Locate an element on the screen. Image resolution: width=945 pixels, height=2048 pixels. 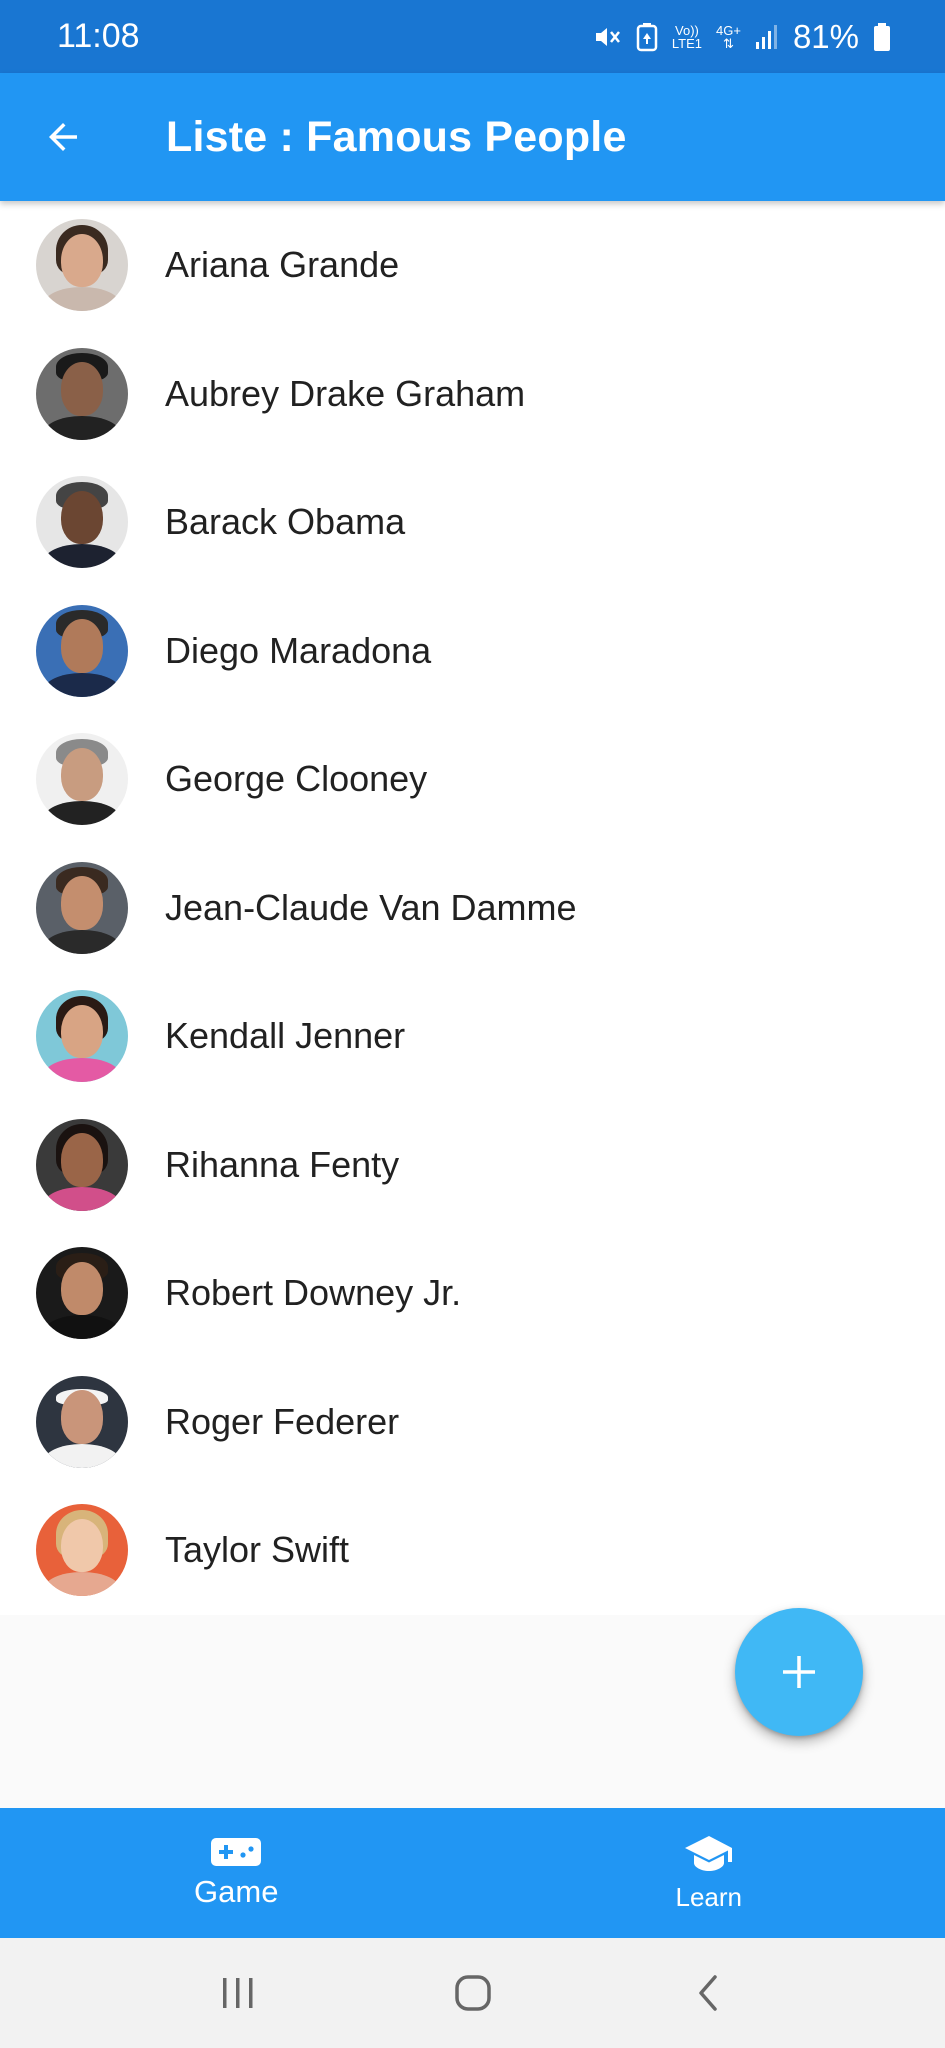
list-item-taylor-swift: Taylor Swift is located at coordinates (472, 1550).